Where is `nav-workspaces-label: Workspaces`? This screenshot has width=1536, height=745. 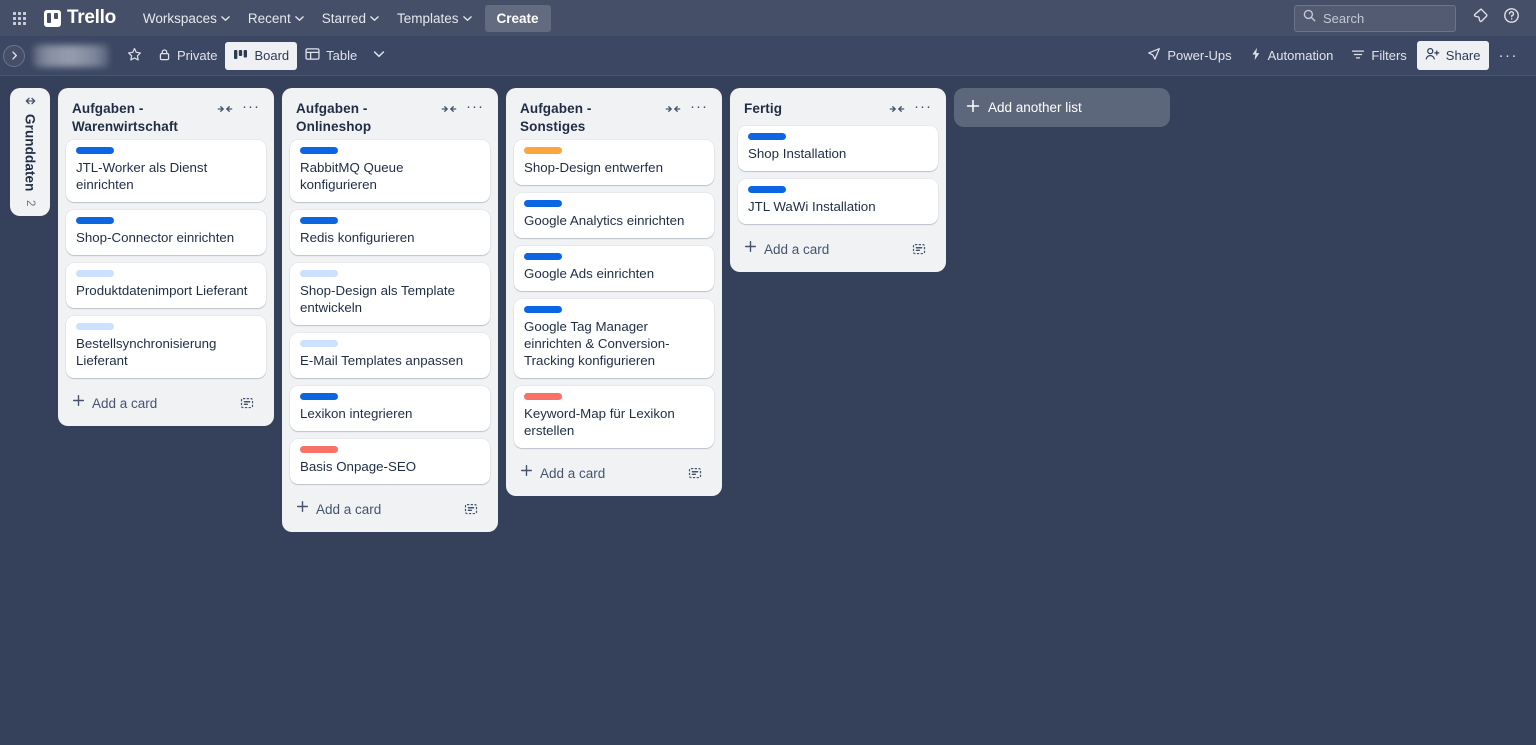 nav-workspaces-label: Workspaces is located at coordinates (179, 18).